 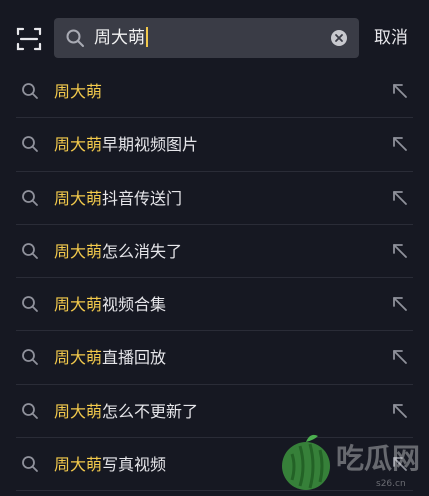 I want to click on suggestion-rest: 怎么消失了, so click(x=142, y=251).